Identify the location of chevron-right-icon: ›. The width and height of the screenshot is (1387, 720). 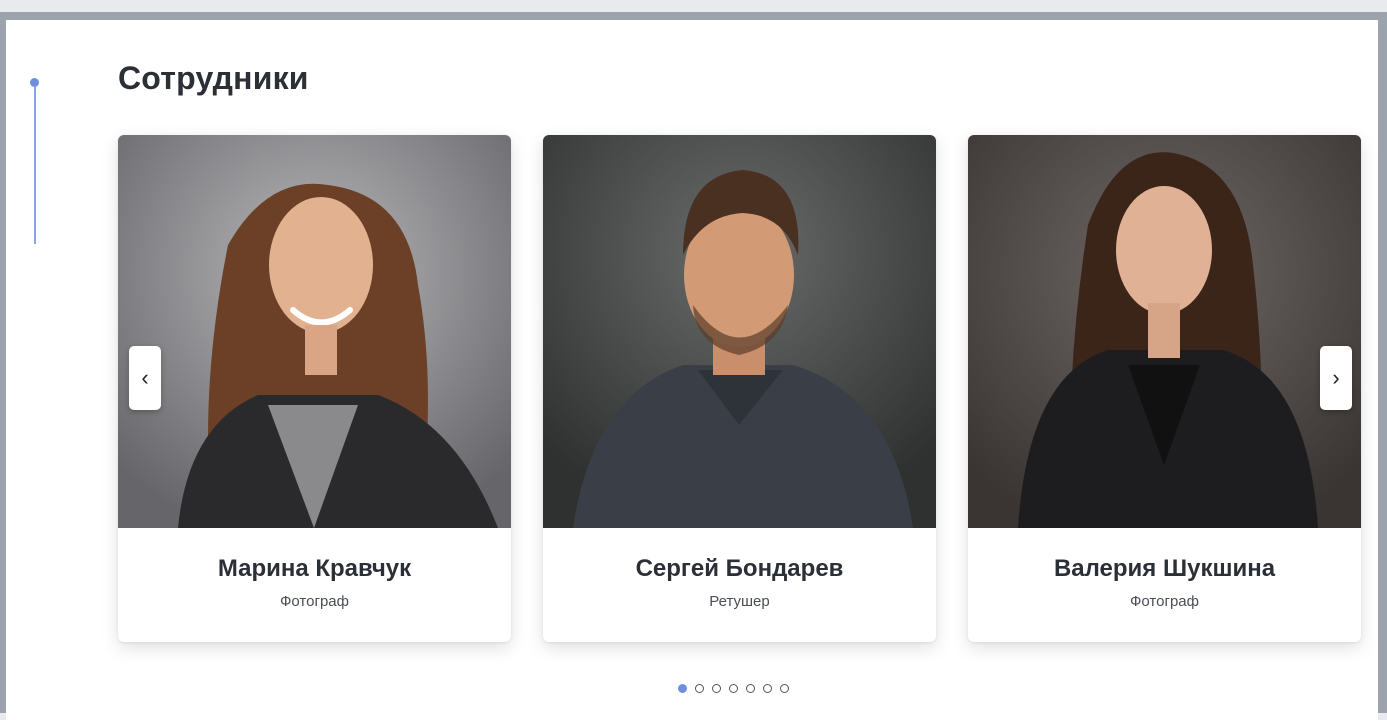
(1336, 377).